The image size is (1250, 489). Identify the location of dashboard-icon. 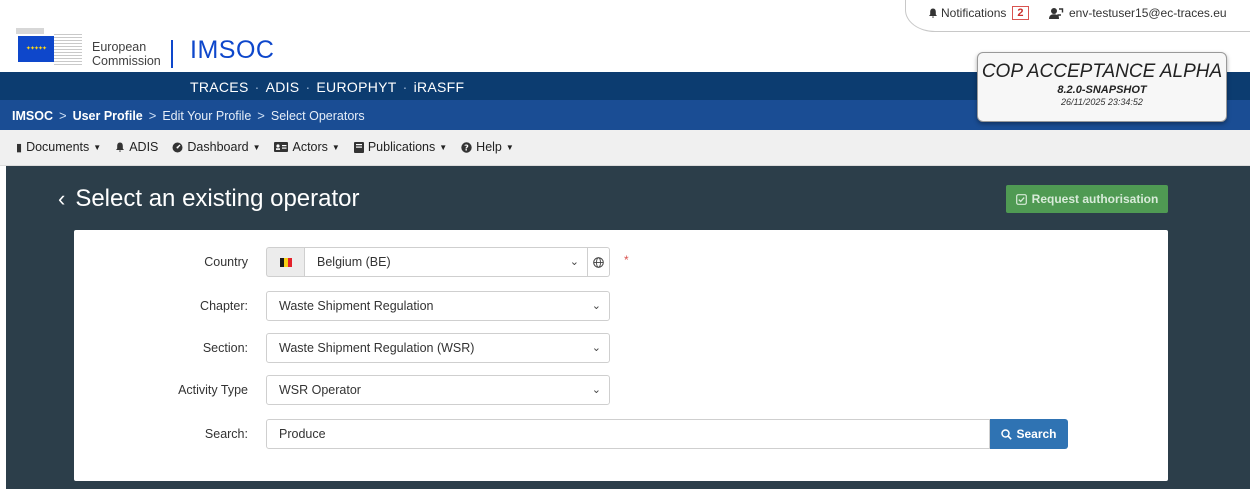
(177, 147).